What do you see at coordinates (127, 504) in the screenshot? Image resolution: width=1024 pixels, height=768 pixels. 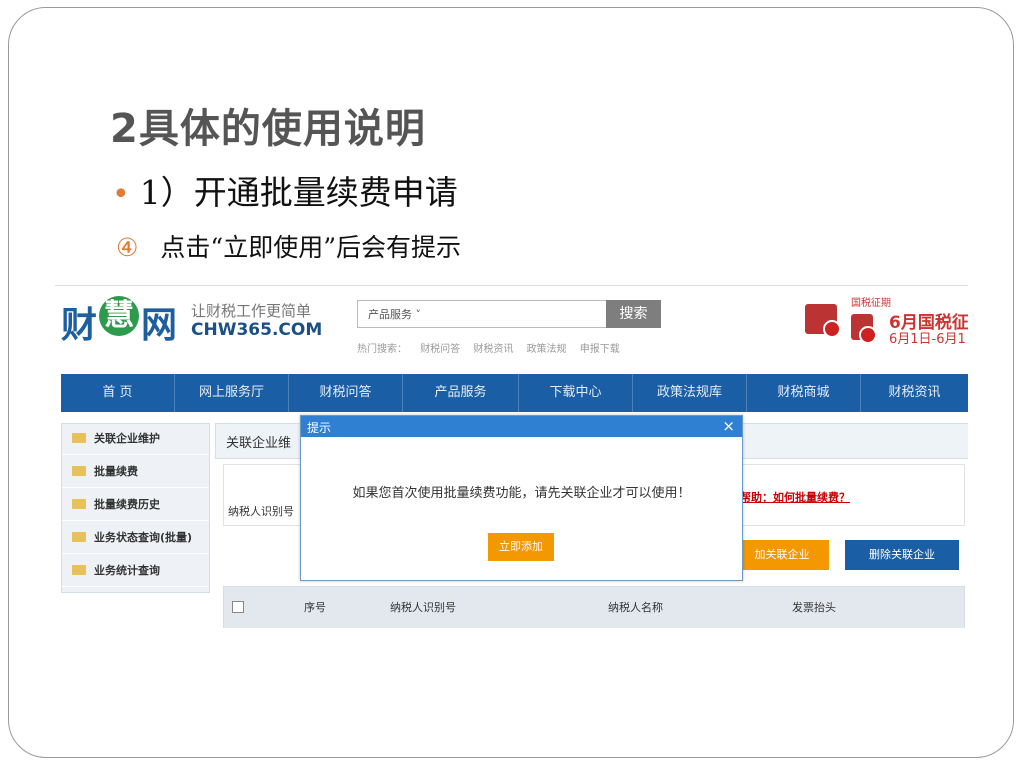 I see `sidebar-item-label: 批量续费历史` at bounding box center [127, 504].